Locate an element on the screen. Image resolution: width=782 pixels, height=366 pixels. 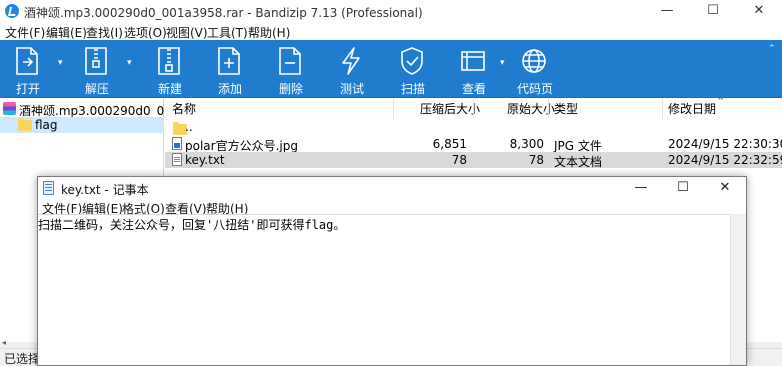
menu-view: 视图(V) is located at coordinates (187, 32).